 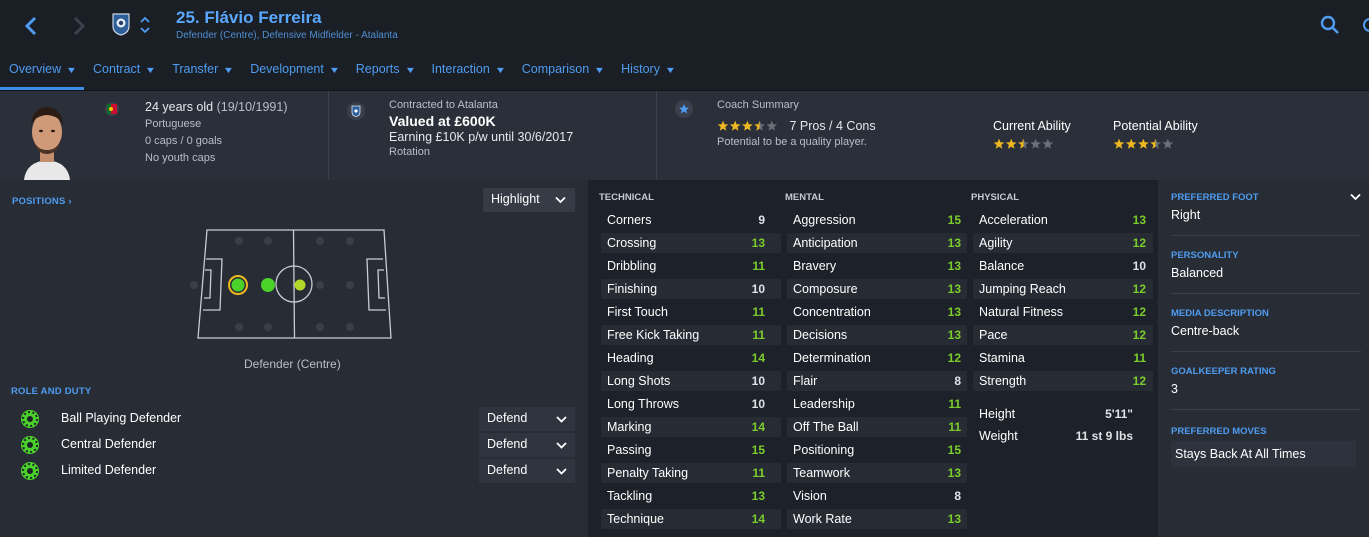 I want to click on attribute-row: Leadership 11, so click(x=877, y=404).